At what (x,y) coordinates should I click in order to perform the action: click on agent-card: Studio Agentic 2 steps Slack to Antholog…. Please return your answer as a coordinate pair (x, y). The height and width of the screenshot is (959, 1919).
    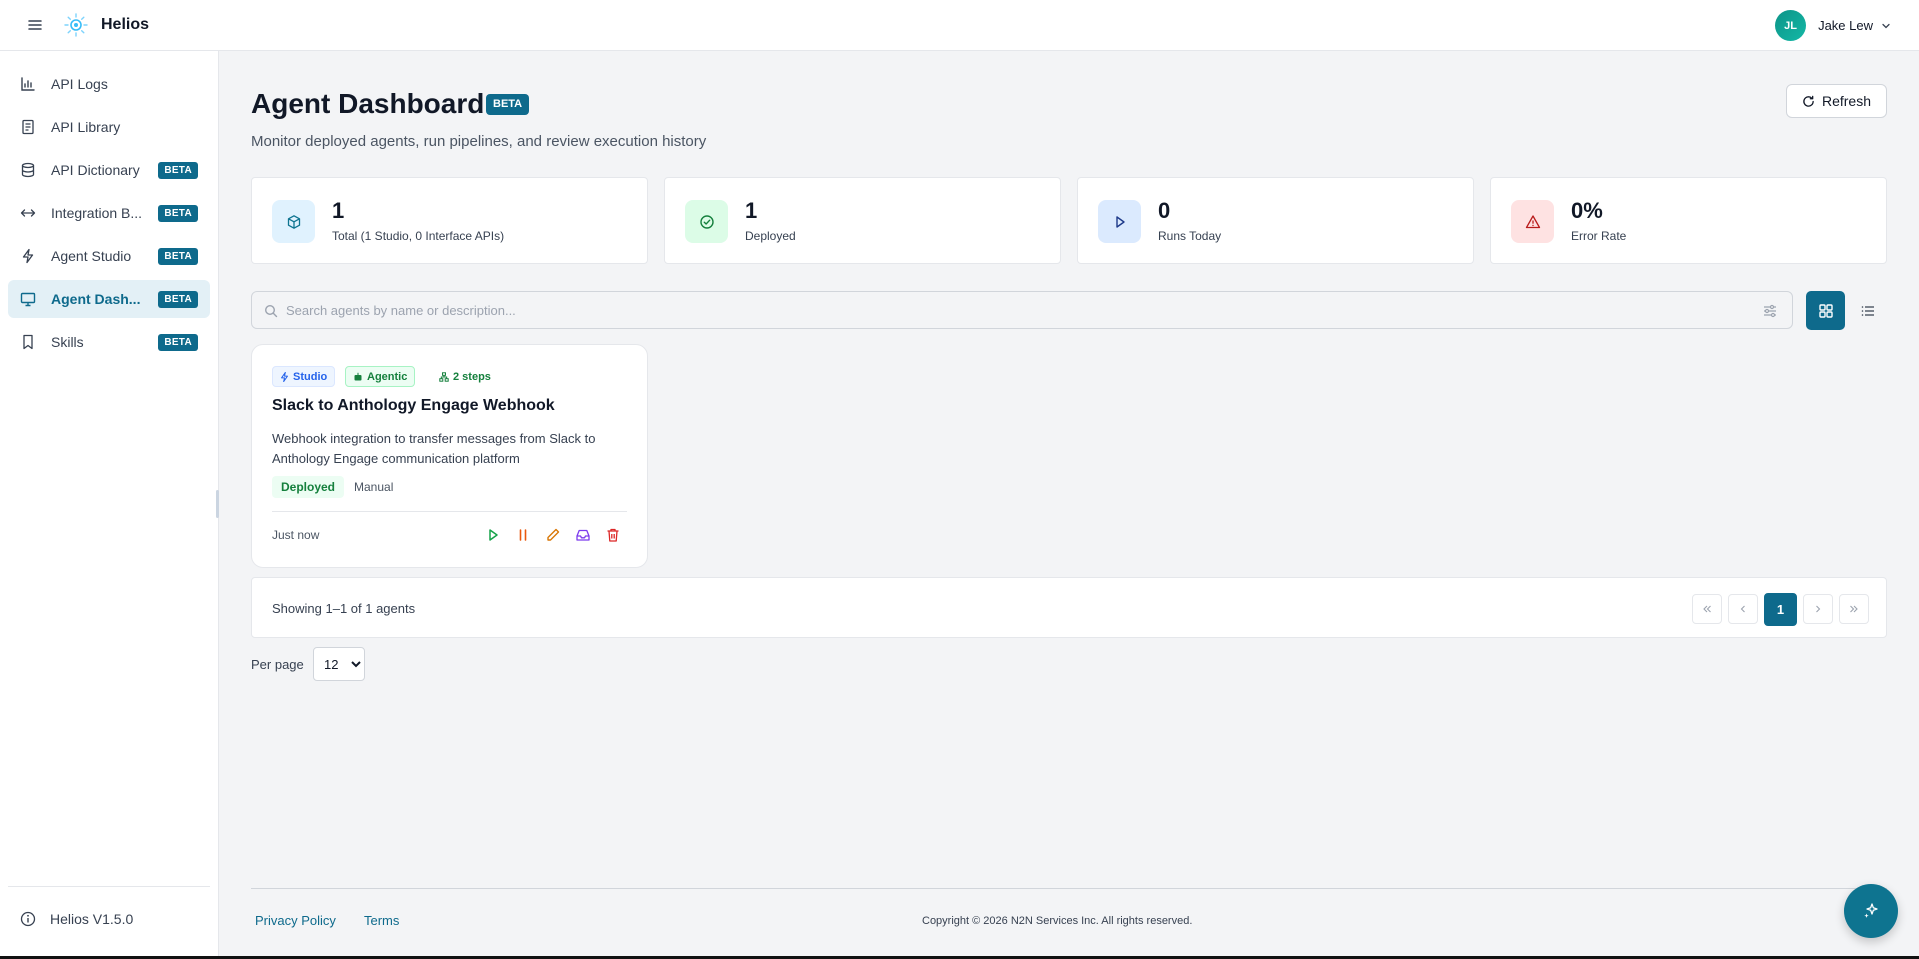
    Looking at the image, I should click on (449, 456).